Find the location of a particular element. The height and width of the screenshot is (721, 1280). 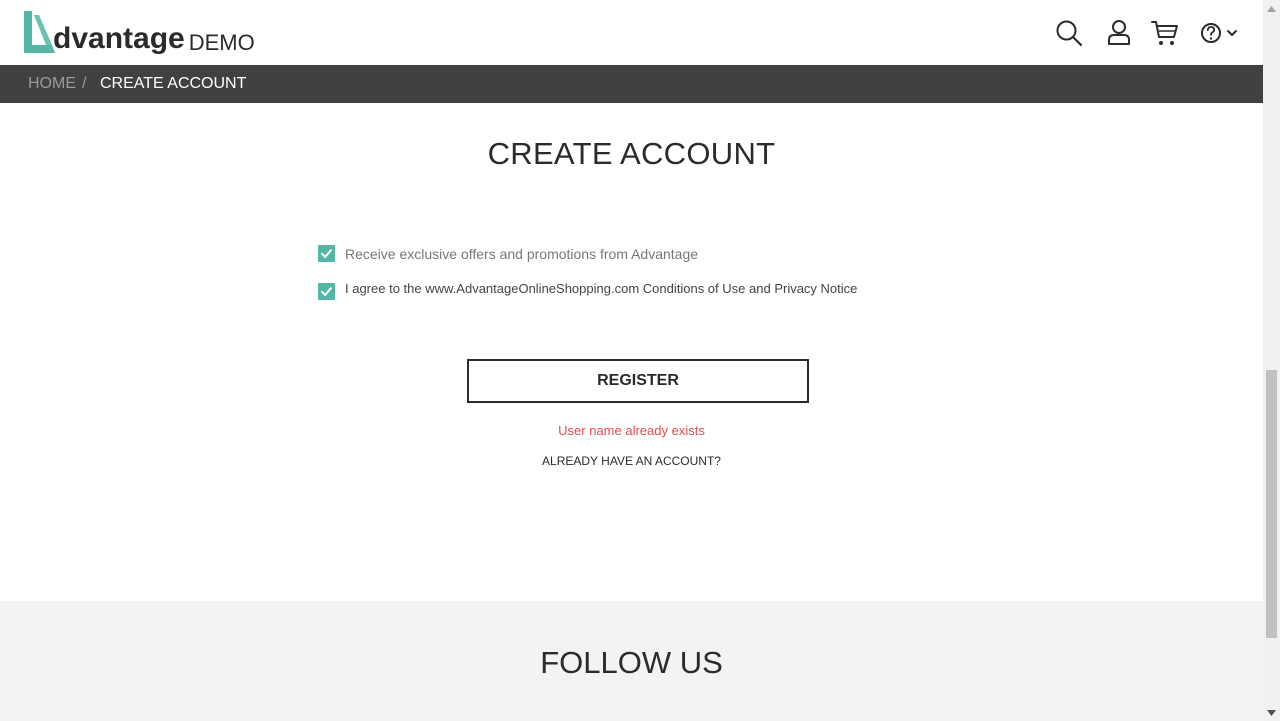

scrollbar-thumb is located at coordinates (1271, 504).